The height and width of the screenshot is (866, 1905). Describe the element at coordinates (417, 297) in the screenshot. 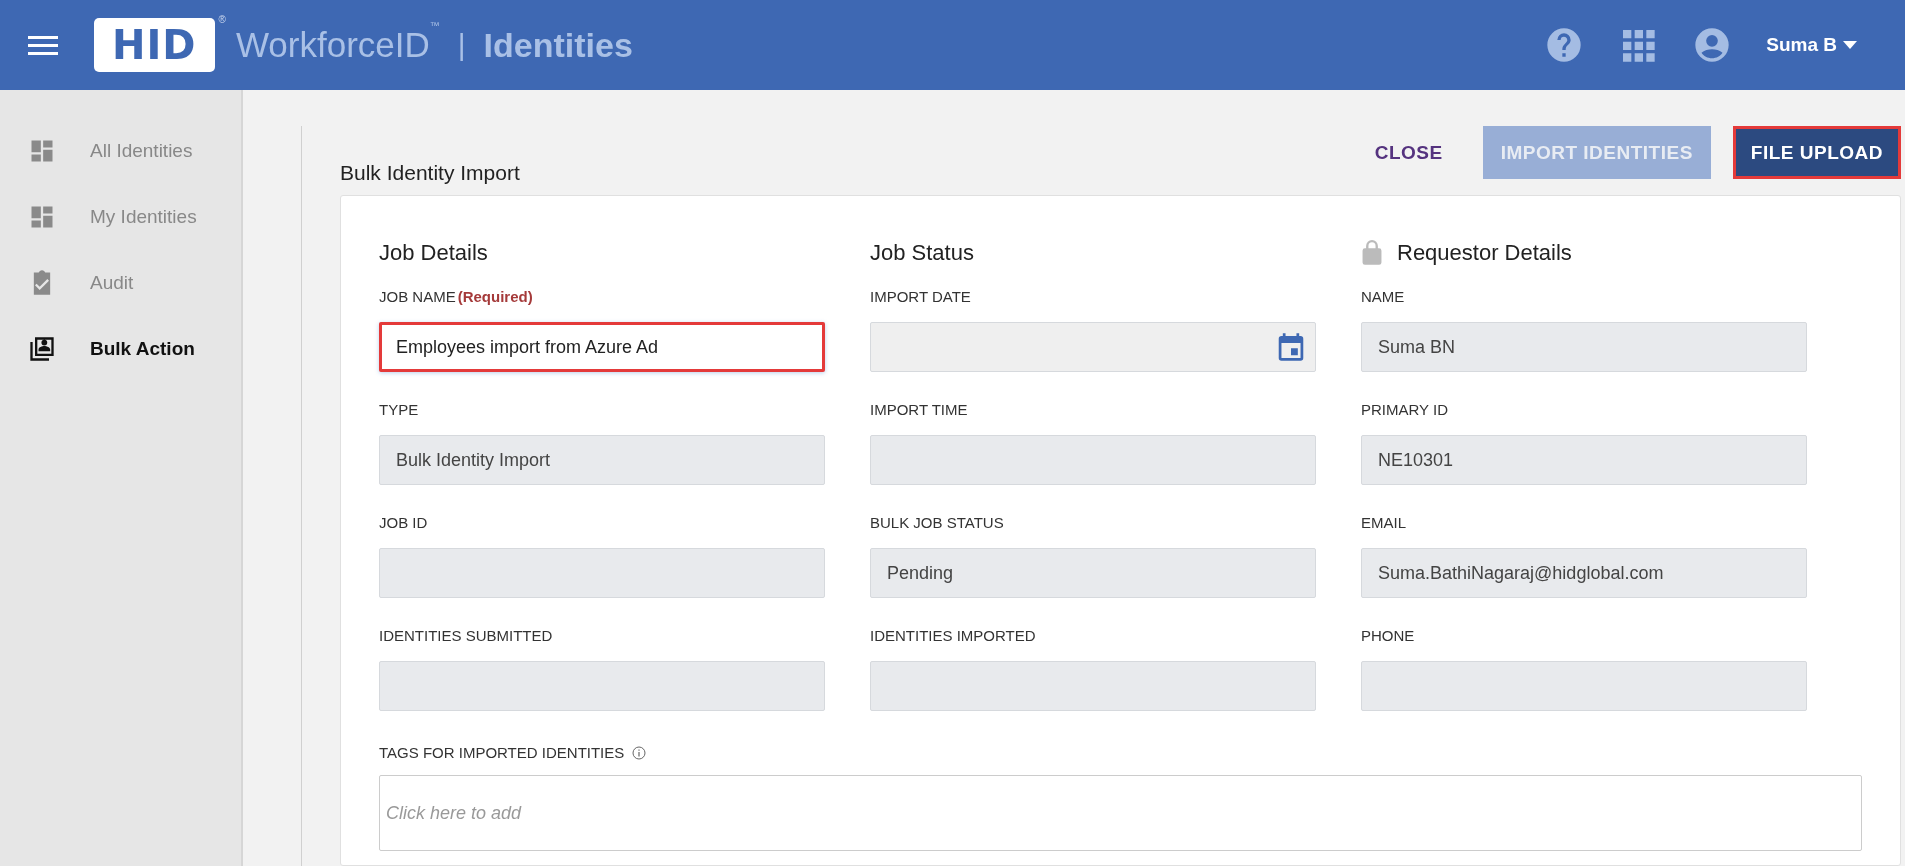

I see `field-label: JOB NAME` at that location.